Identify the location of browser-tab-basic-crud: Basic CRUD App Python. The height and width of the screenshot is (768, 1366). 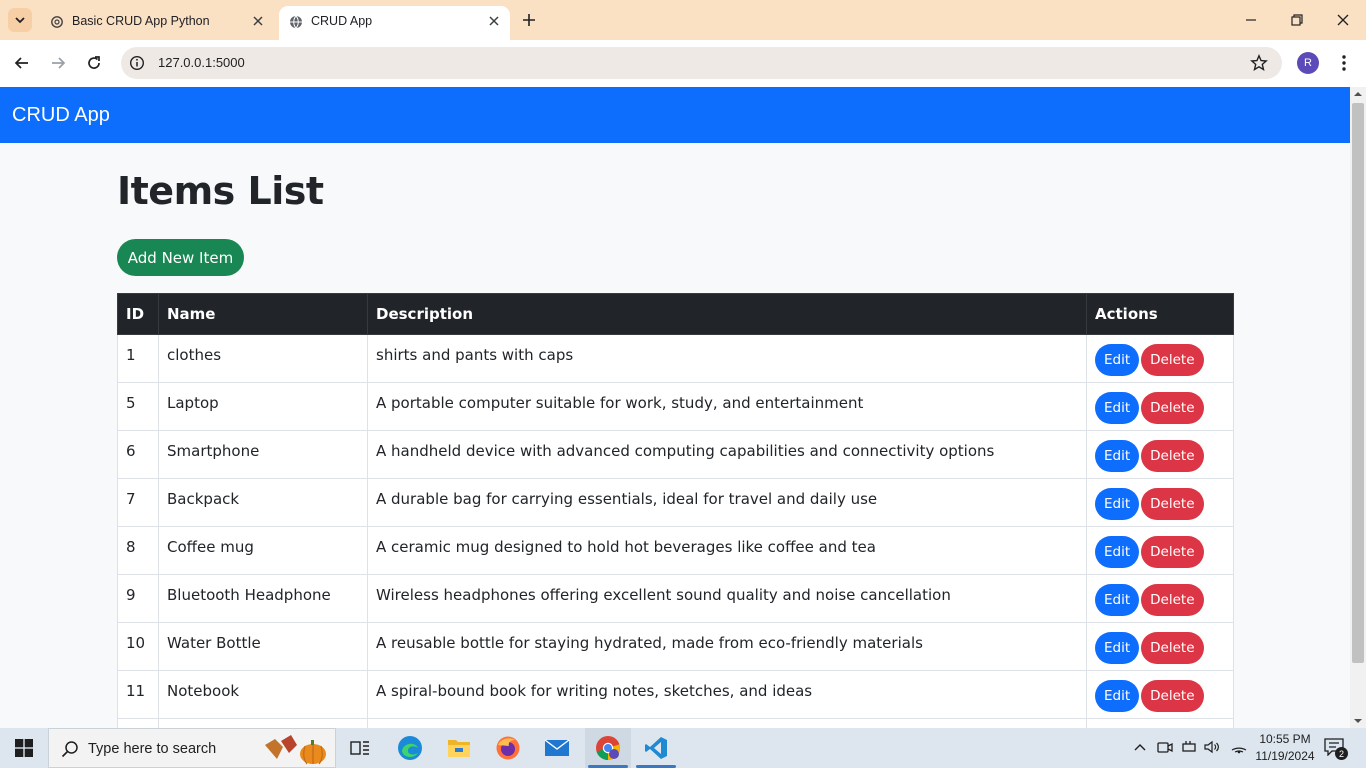
(157, 23).